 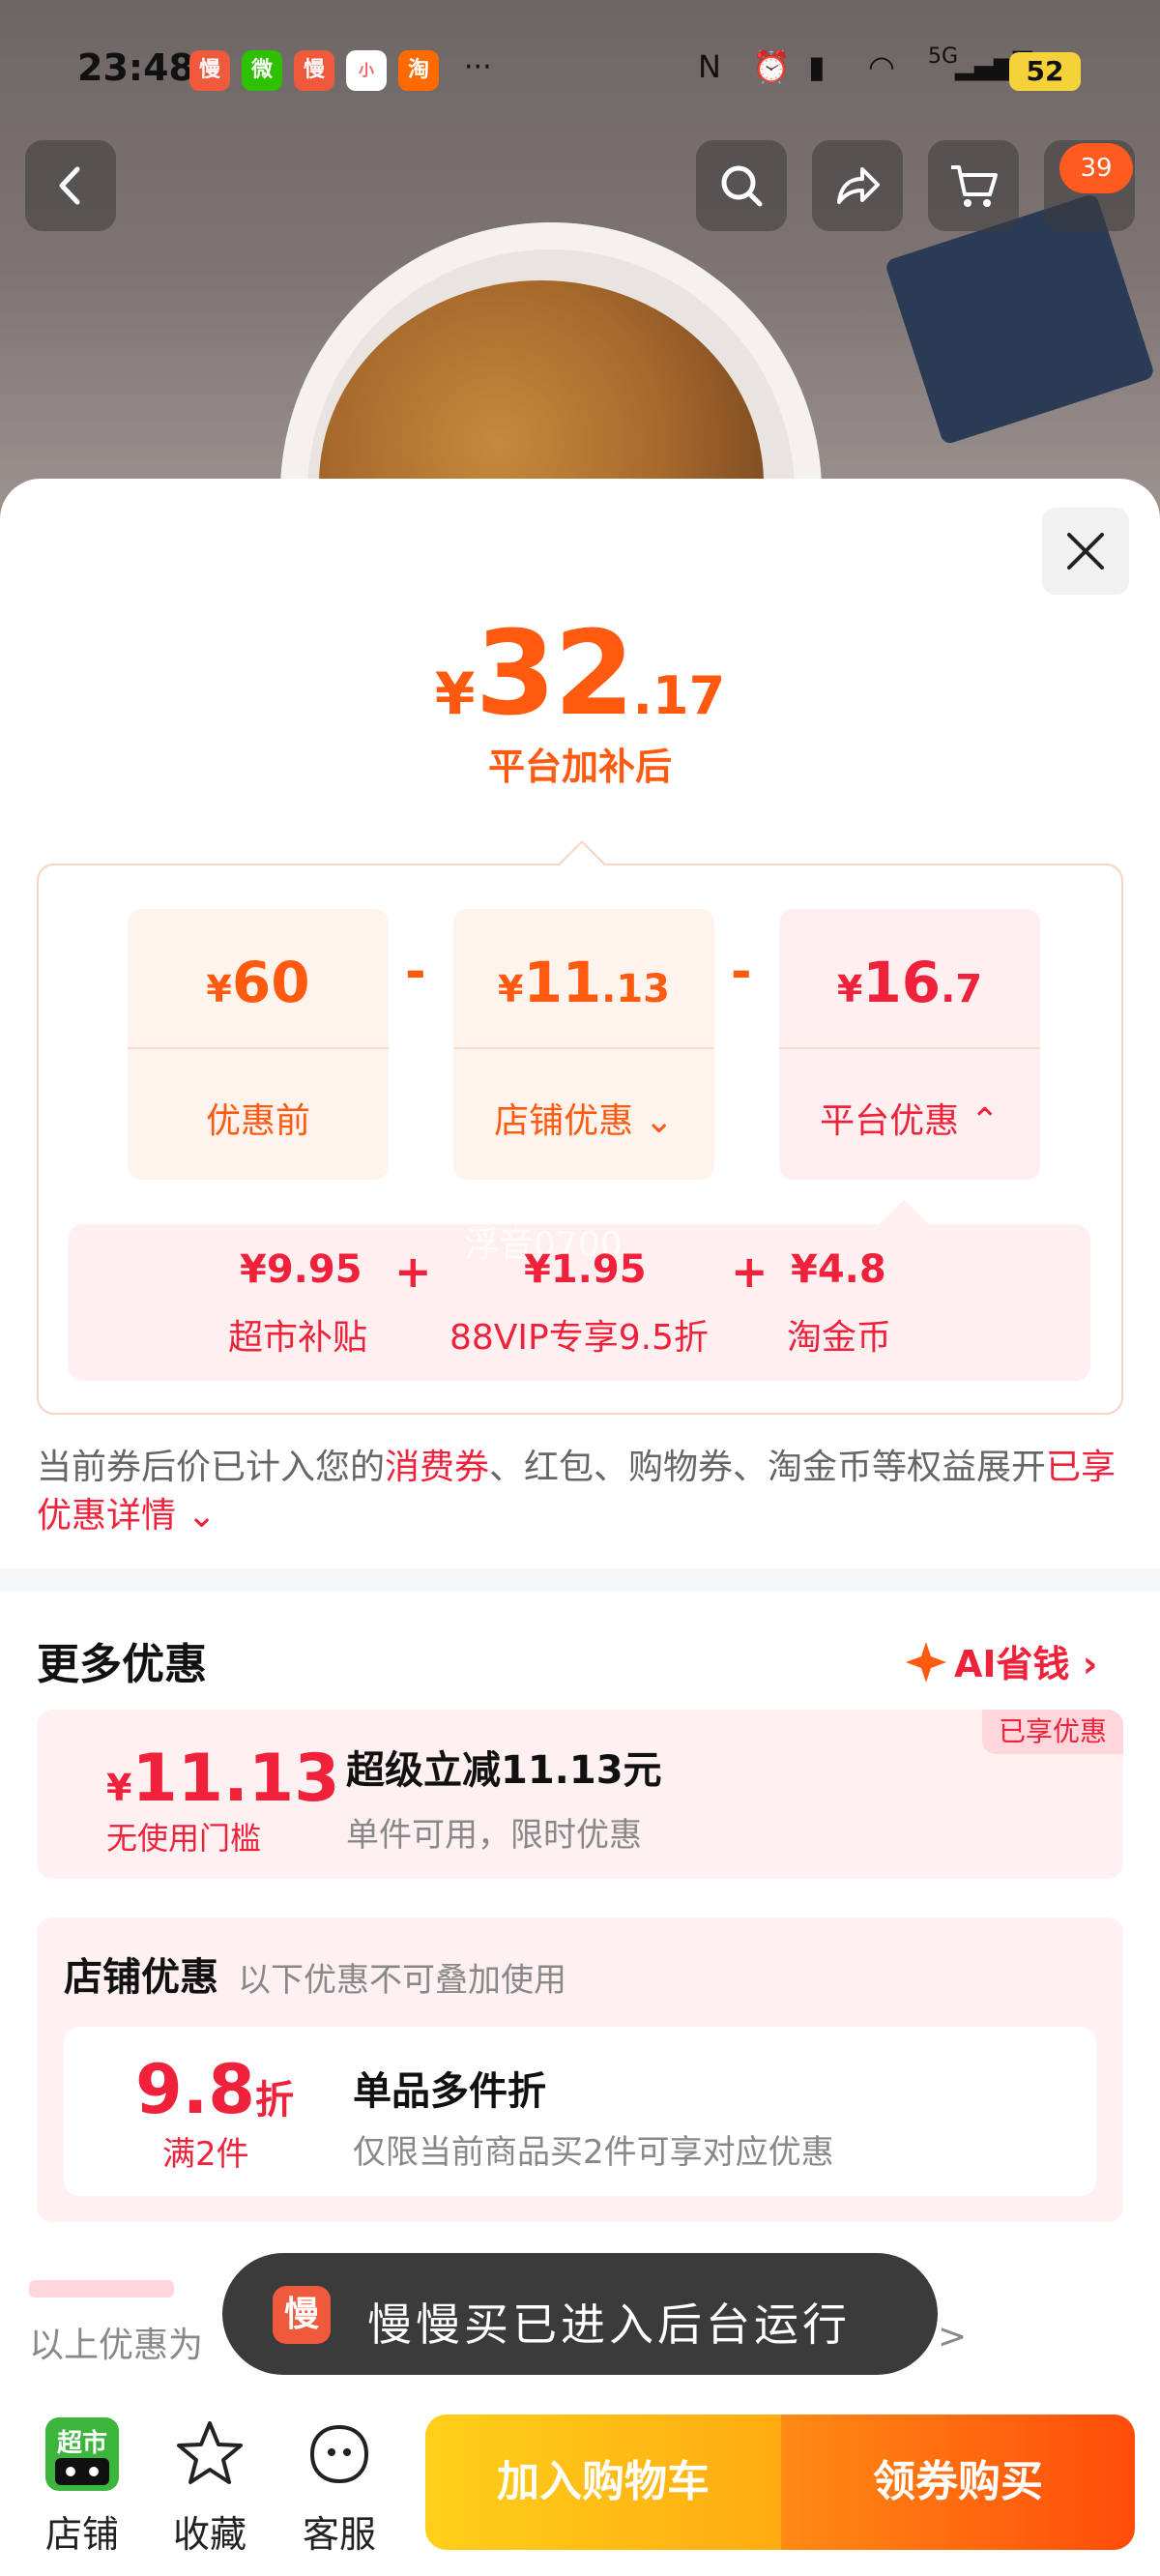 I want to click on store-discount-note: 以下优惠不可叠加使用, so click(x=402, y=1980).